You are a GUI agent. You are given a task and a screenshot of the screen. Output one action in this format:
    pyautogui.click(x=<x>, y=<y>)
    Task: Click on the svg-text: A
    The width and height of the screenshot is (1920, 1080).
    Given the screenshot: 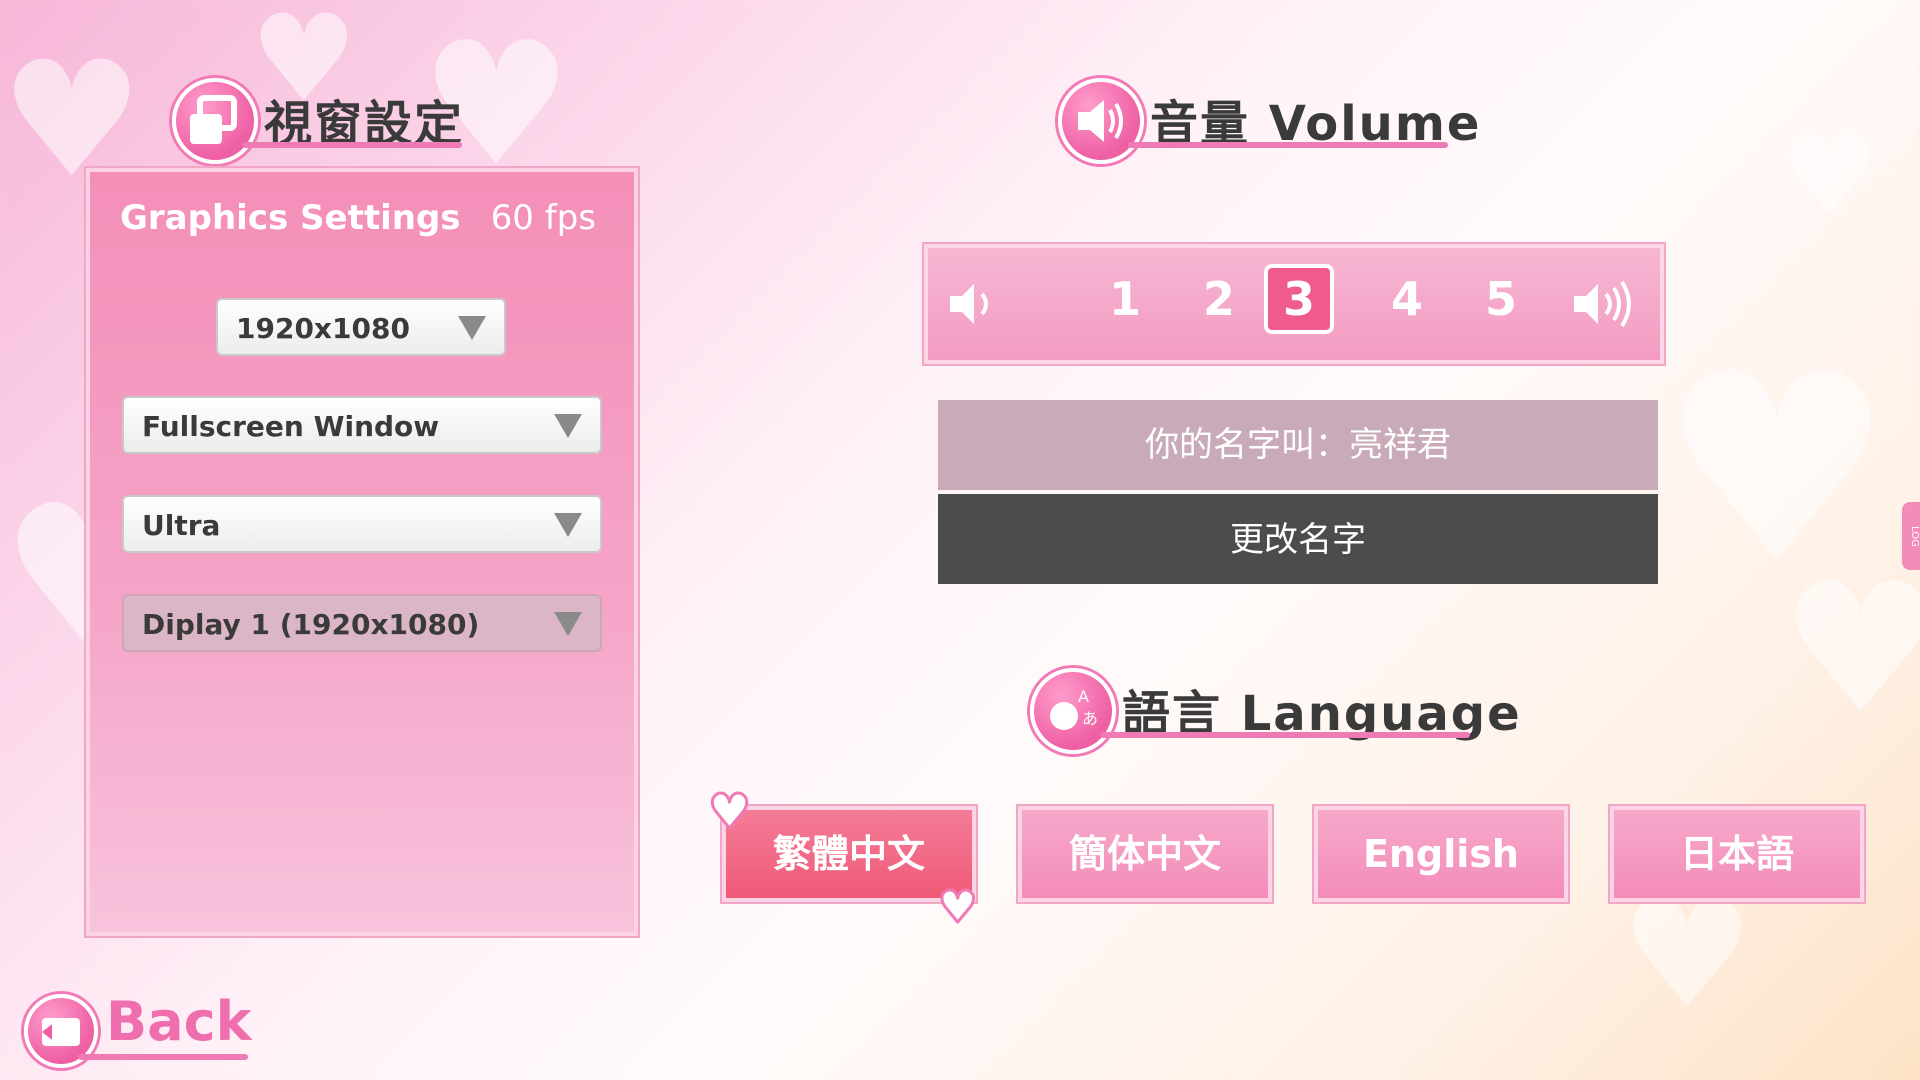 What is the action you would take?
    pyautogui.click(x=1083, y=696)
    